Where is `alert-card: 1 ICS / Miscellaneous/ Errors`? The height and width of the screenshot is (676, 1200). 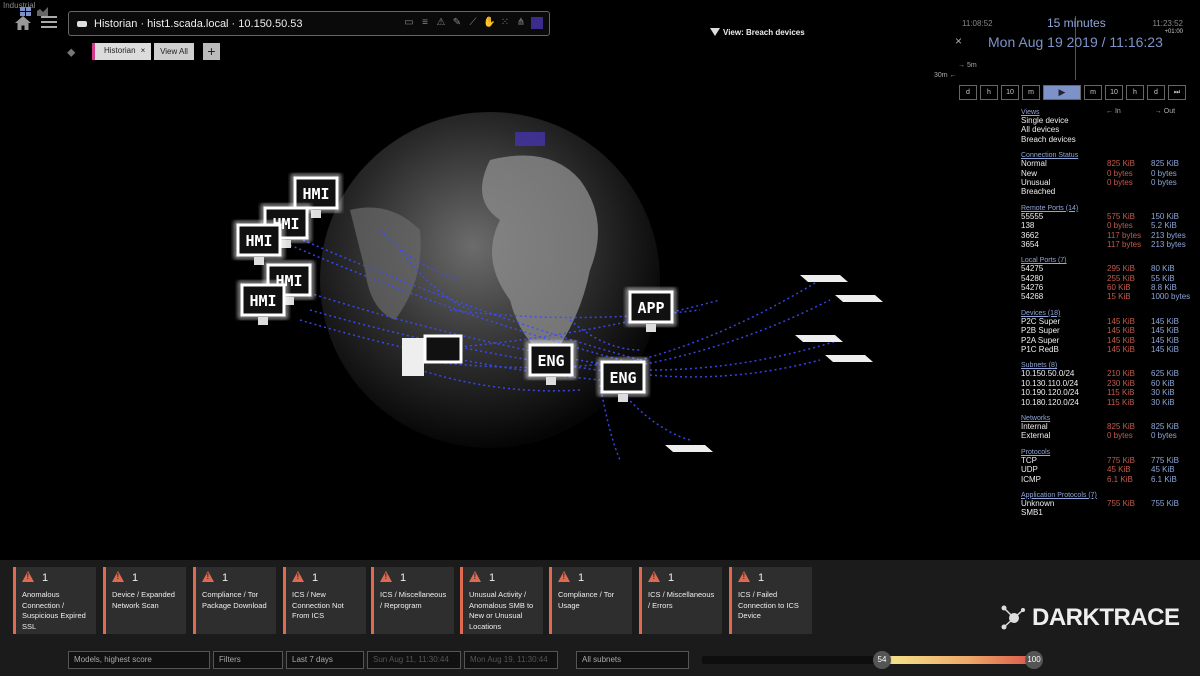 alert-card: 1 ICS / Miscellaneous/ Errors is located at coordinates (680, 600).